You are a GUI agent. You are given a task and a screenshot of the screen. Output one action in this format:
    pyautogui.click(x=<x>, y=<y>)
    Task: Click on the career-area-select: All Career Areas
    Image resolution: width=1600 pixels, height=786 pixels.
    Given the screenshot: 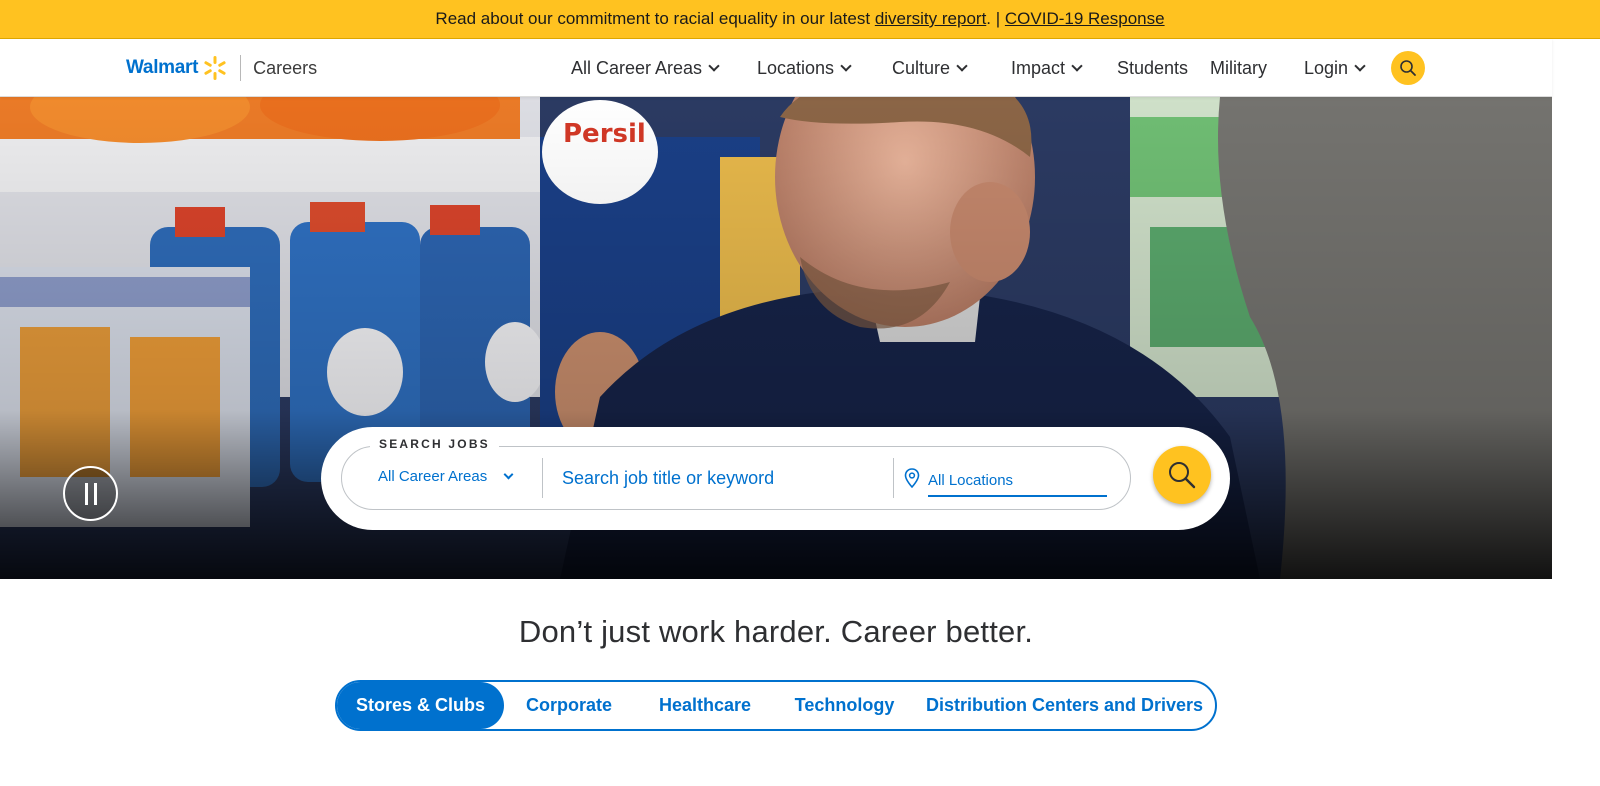 What is the action you would take?
    pyautogui.click(x=446, y=476)
    